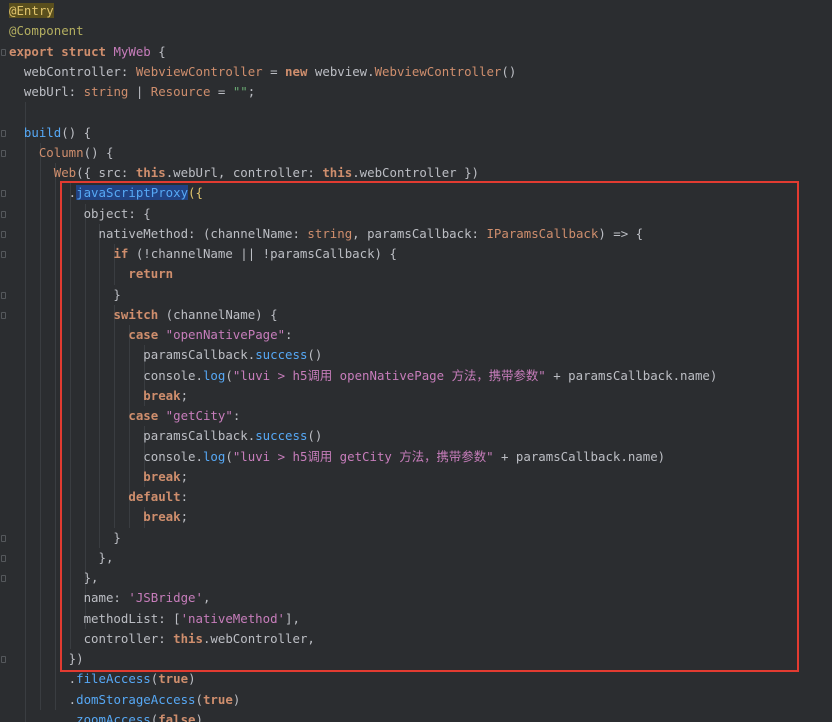  Describe the element at coordinates (132, 193) in the screenshot. I see `code-token: javaScriptProxy` at that location.